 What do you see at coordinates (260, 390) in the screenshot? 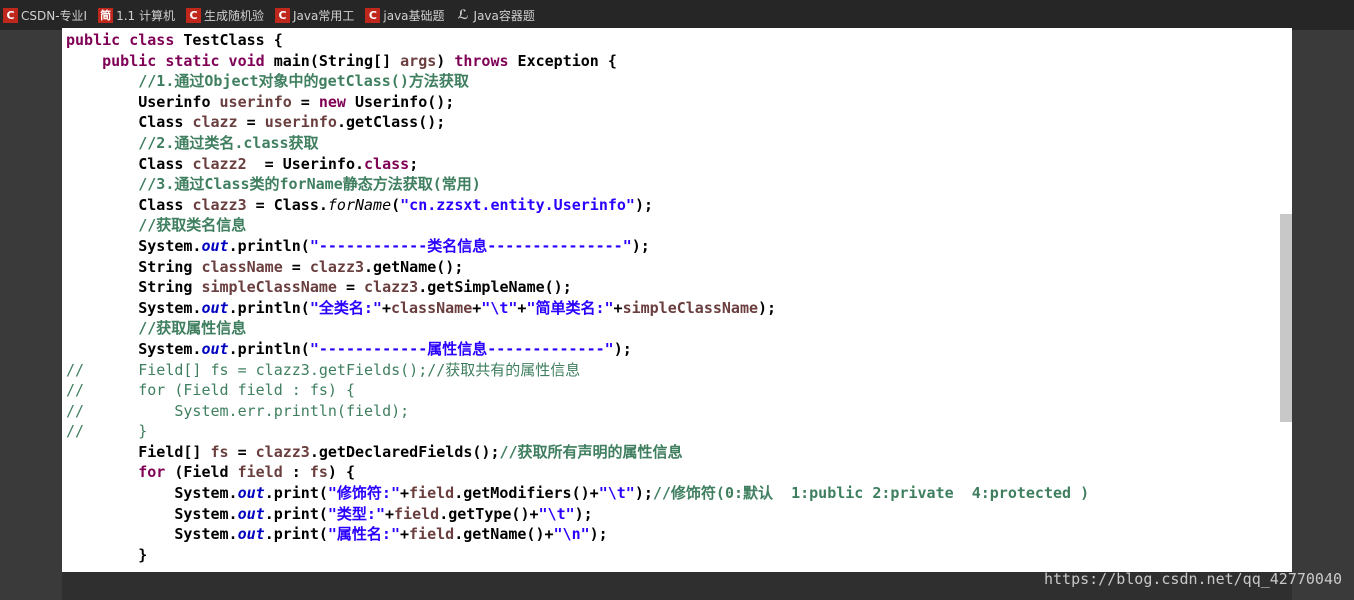
I see `commented-code: field` at bounding box center [260, 390].